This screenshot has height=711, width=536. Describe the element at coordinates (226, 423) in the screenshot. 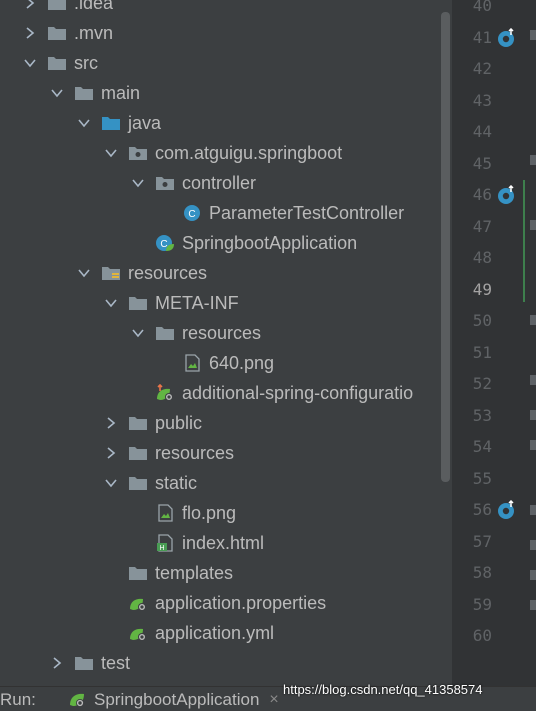

I see `tree-node-public: public` at that location.